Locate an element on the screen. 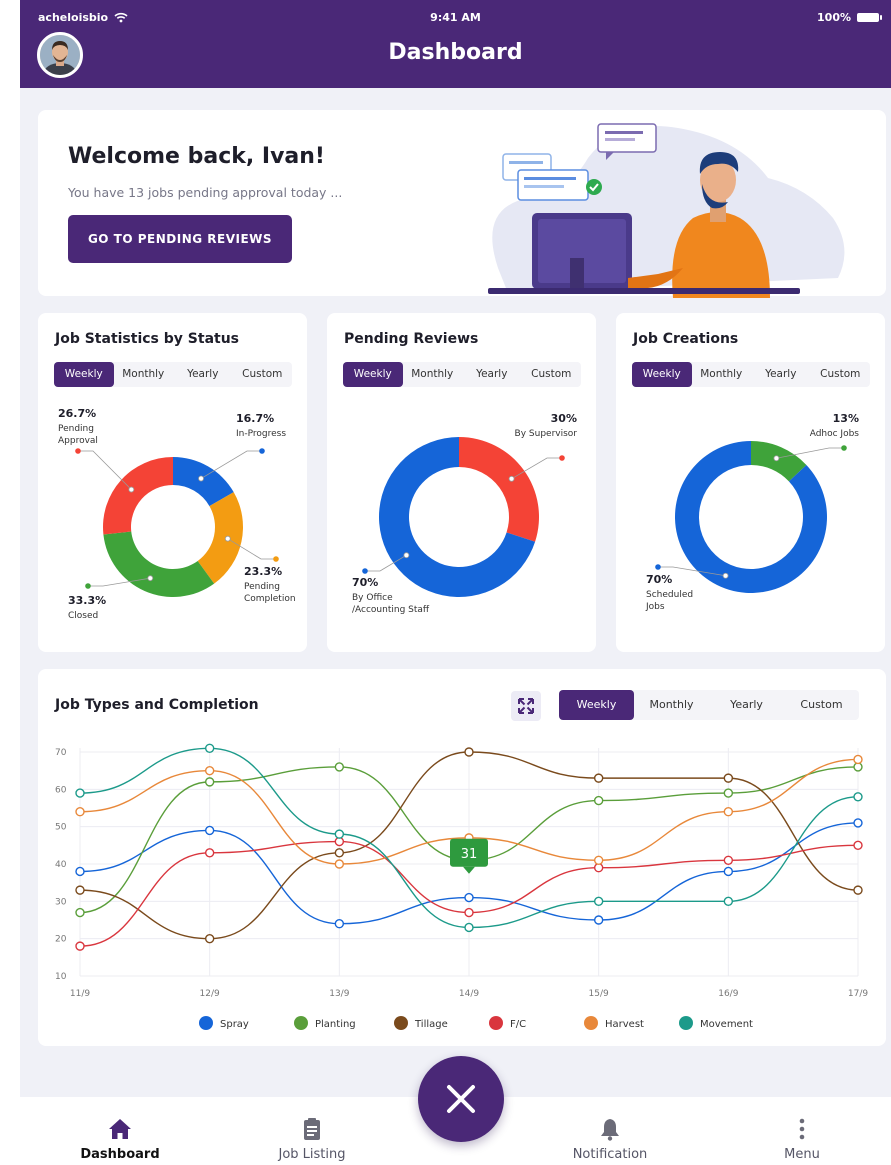  donut-percent-label: 23.3% is located at coordinates (263, 571).